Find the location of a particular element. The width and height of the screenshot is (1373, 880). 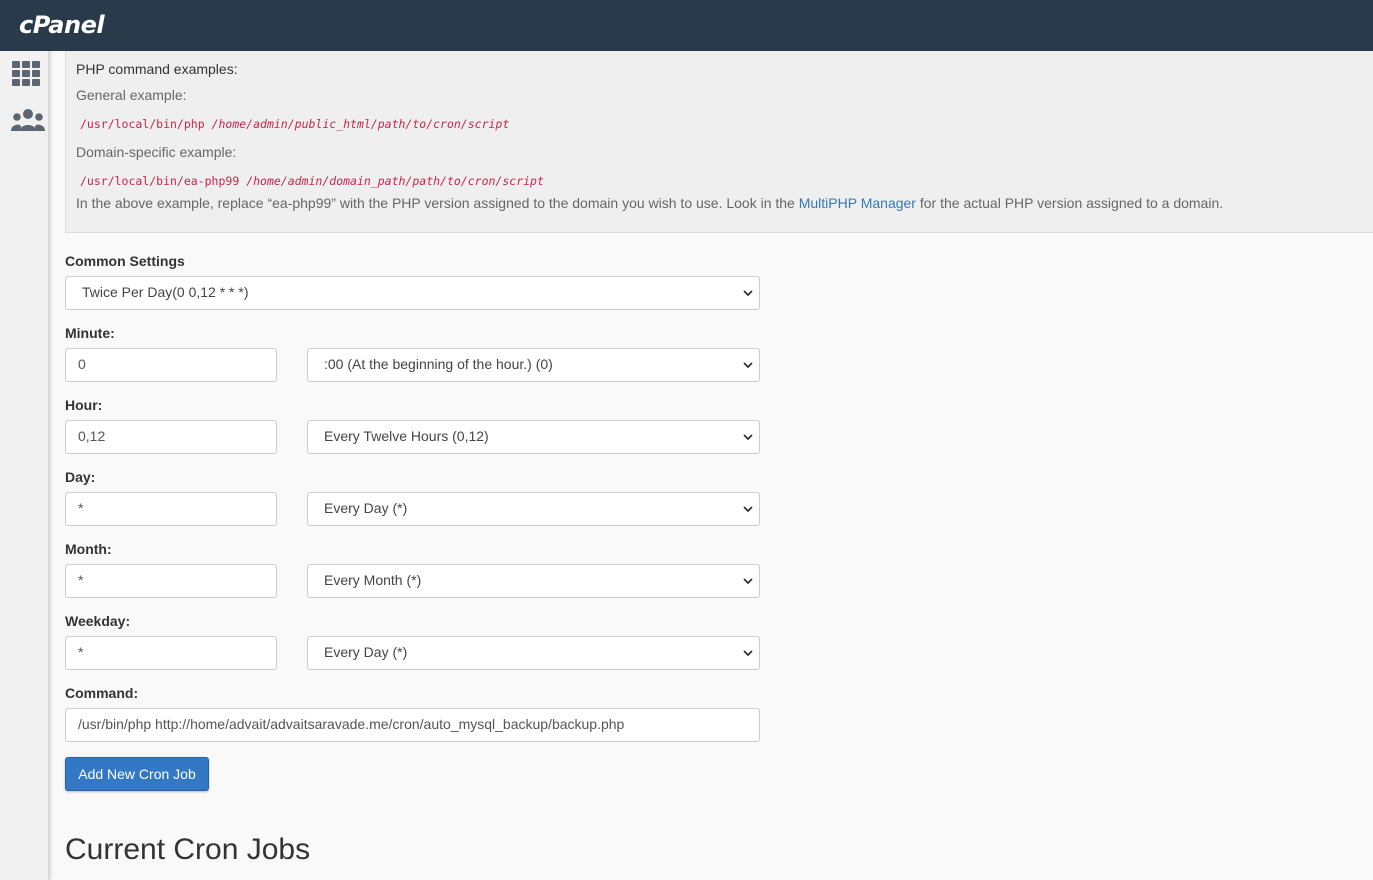

hour-select: Every Twelve Hours (0,12) is located at coordinates (533, 437).